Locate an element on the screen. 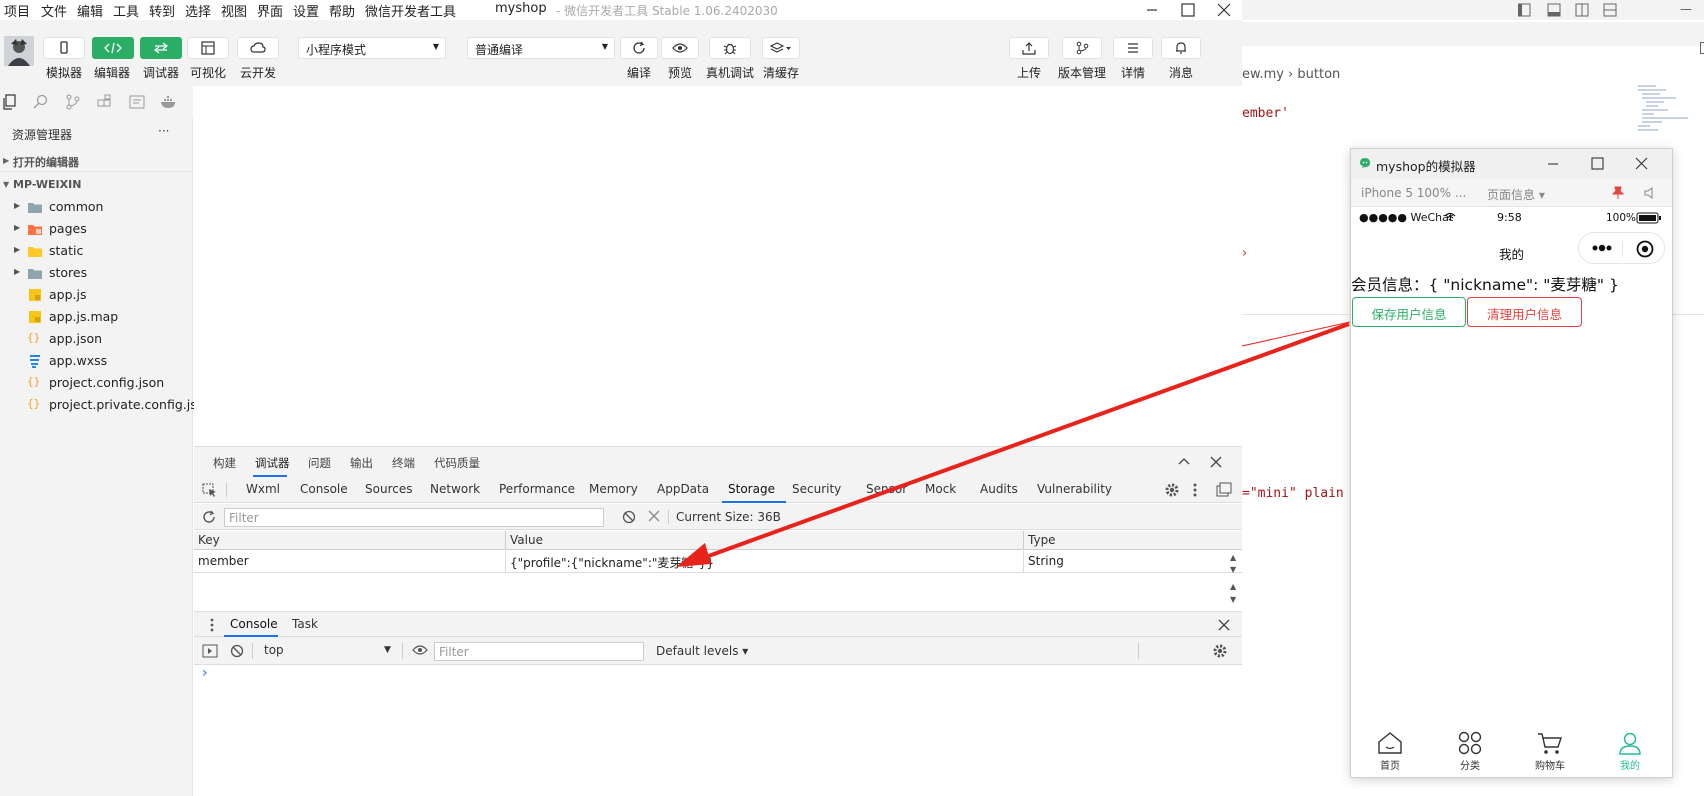  file-app-js-map: app.js.map is located at coordinates (96, 317).